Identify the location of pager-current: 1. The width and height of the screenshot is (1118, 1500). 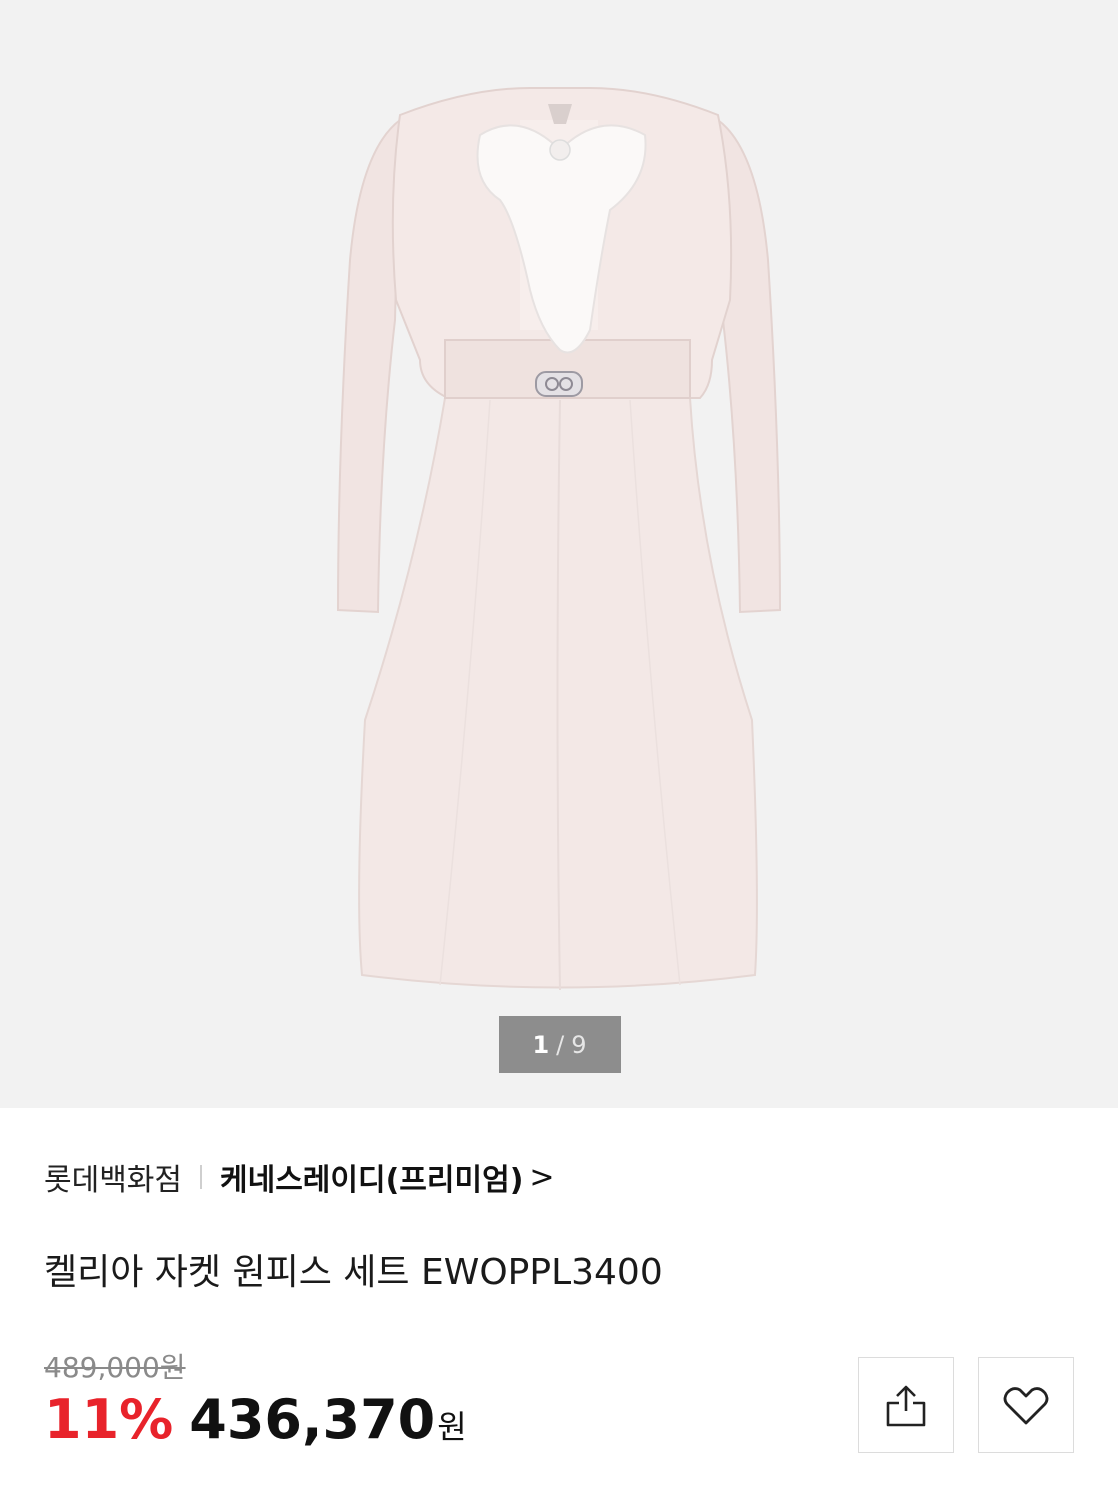
(541, 1044).